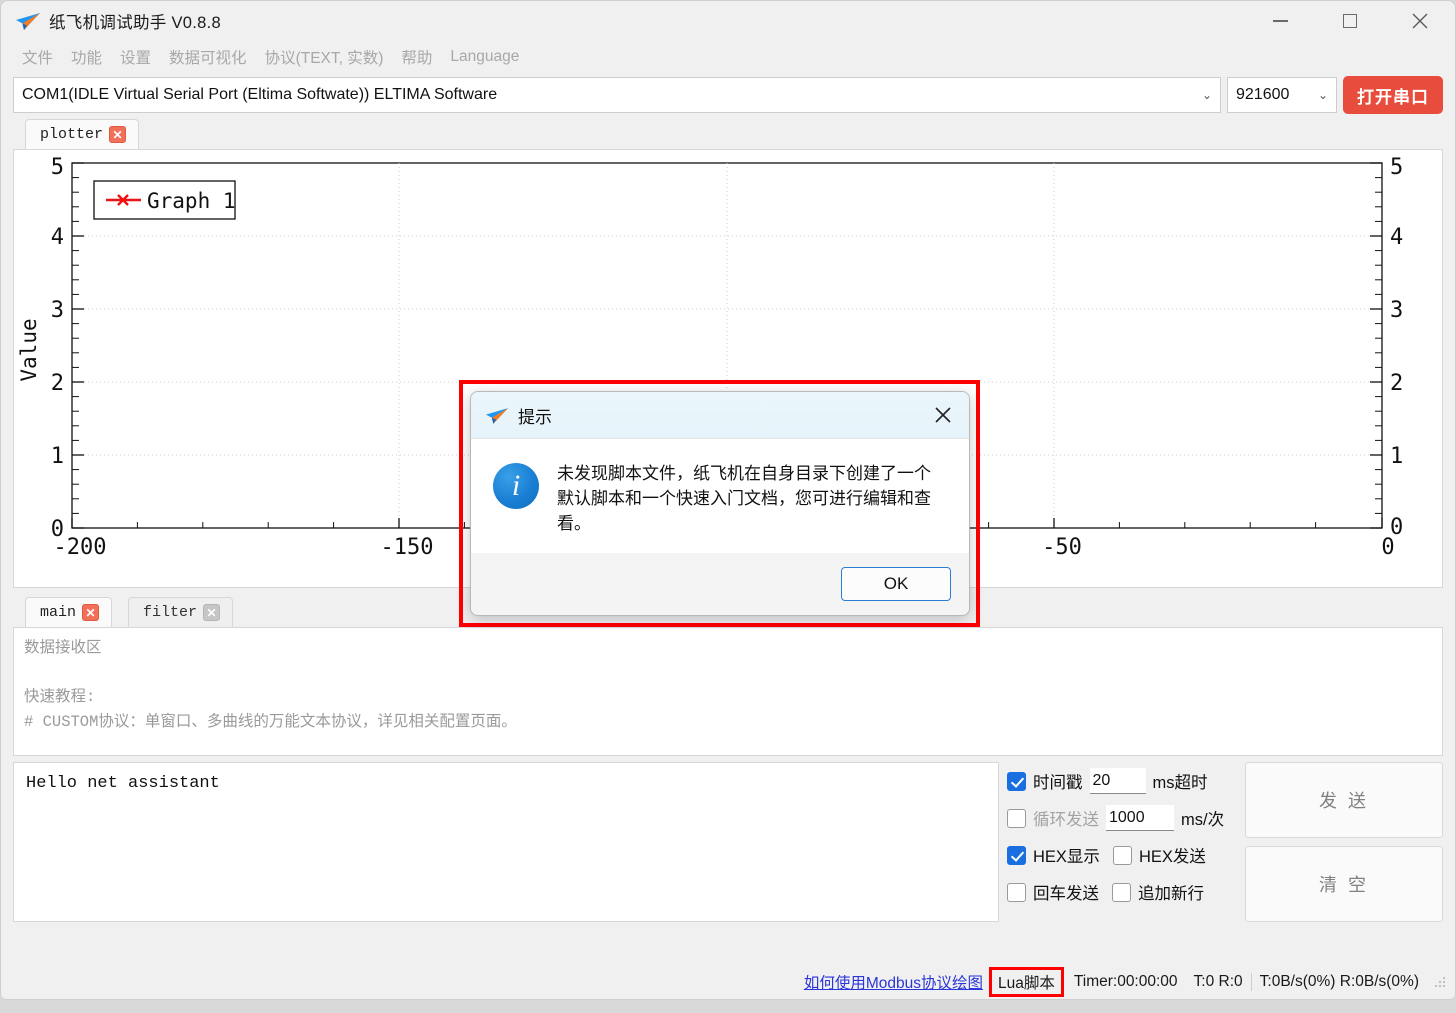 The height and width of the screenshot is (1013, 1456). Describe the element at coordinates (1218, 981) in the screenshot. I see `counters-status: T:0 R:0` at that location.